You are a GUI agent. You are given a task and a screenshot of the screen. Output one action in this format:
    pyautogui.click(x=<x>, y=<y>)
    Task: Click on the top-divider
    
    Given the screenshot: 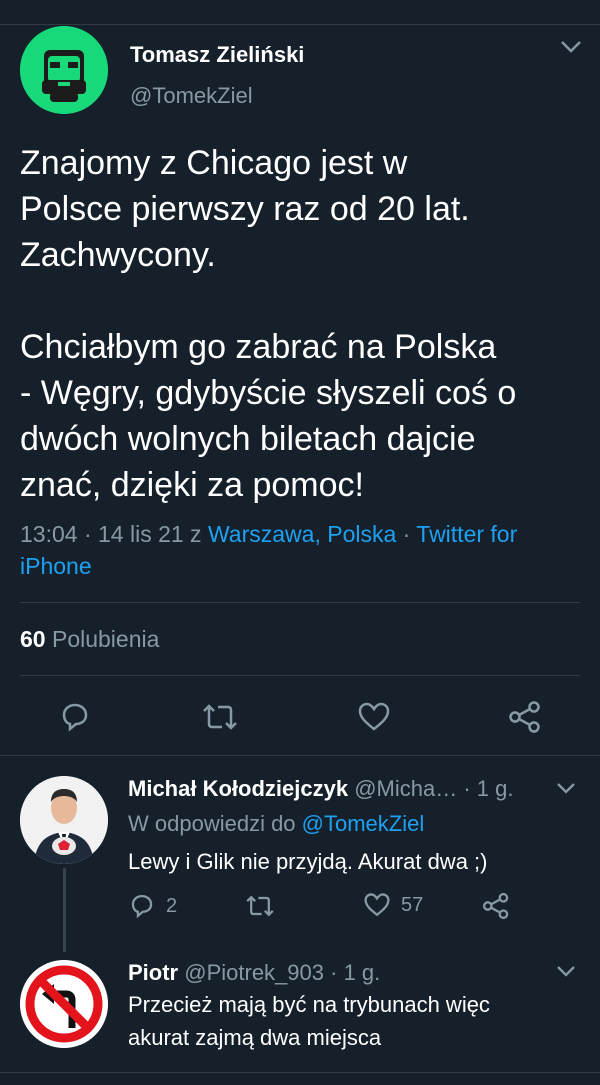 What is the action you would take?
    pyautogui.click(x=300, y=12)
    